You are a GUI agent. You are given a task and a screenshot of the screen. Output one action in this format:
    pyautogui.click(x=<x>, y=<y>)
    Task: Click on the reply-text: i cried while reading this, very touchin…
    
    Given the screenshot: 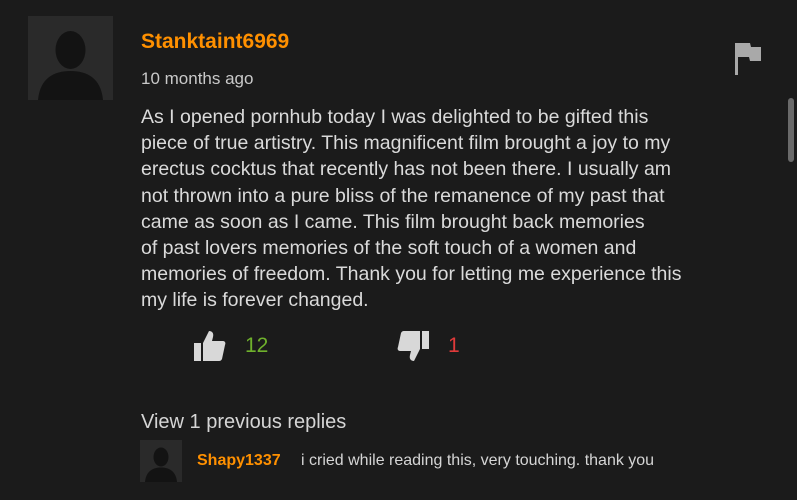 What is the action you would take?
    pyautogui.click(x=478, y=460)
    